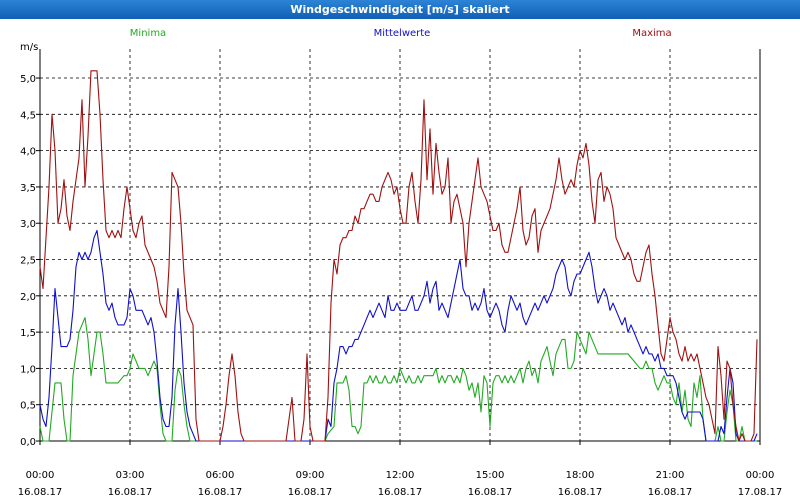 The image size is (800, 504). I want to click on y-tick-labels: 0,0 0,5 1,0 1,5 2,0 2,5 3,0 3,5 4,0 4,5 5,0, so click(28, 261).